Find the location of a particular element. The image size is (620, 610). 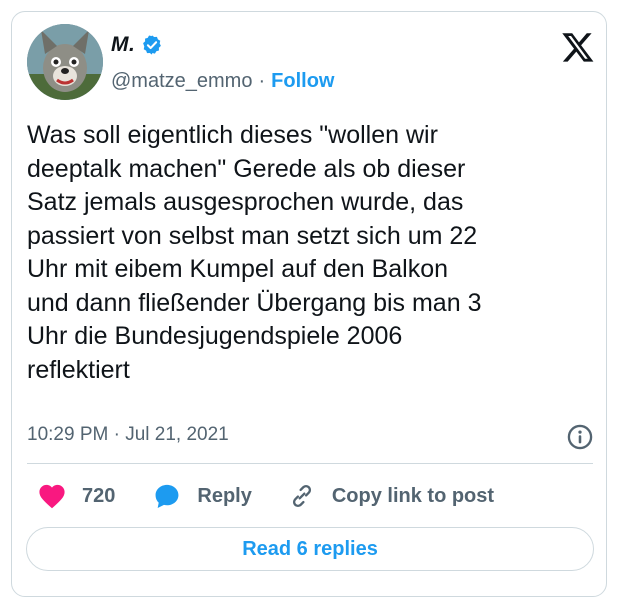

reply-bubble-icon is located at coordinates (167, 496).